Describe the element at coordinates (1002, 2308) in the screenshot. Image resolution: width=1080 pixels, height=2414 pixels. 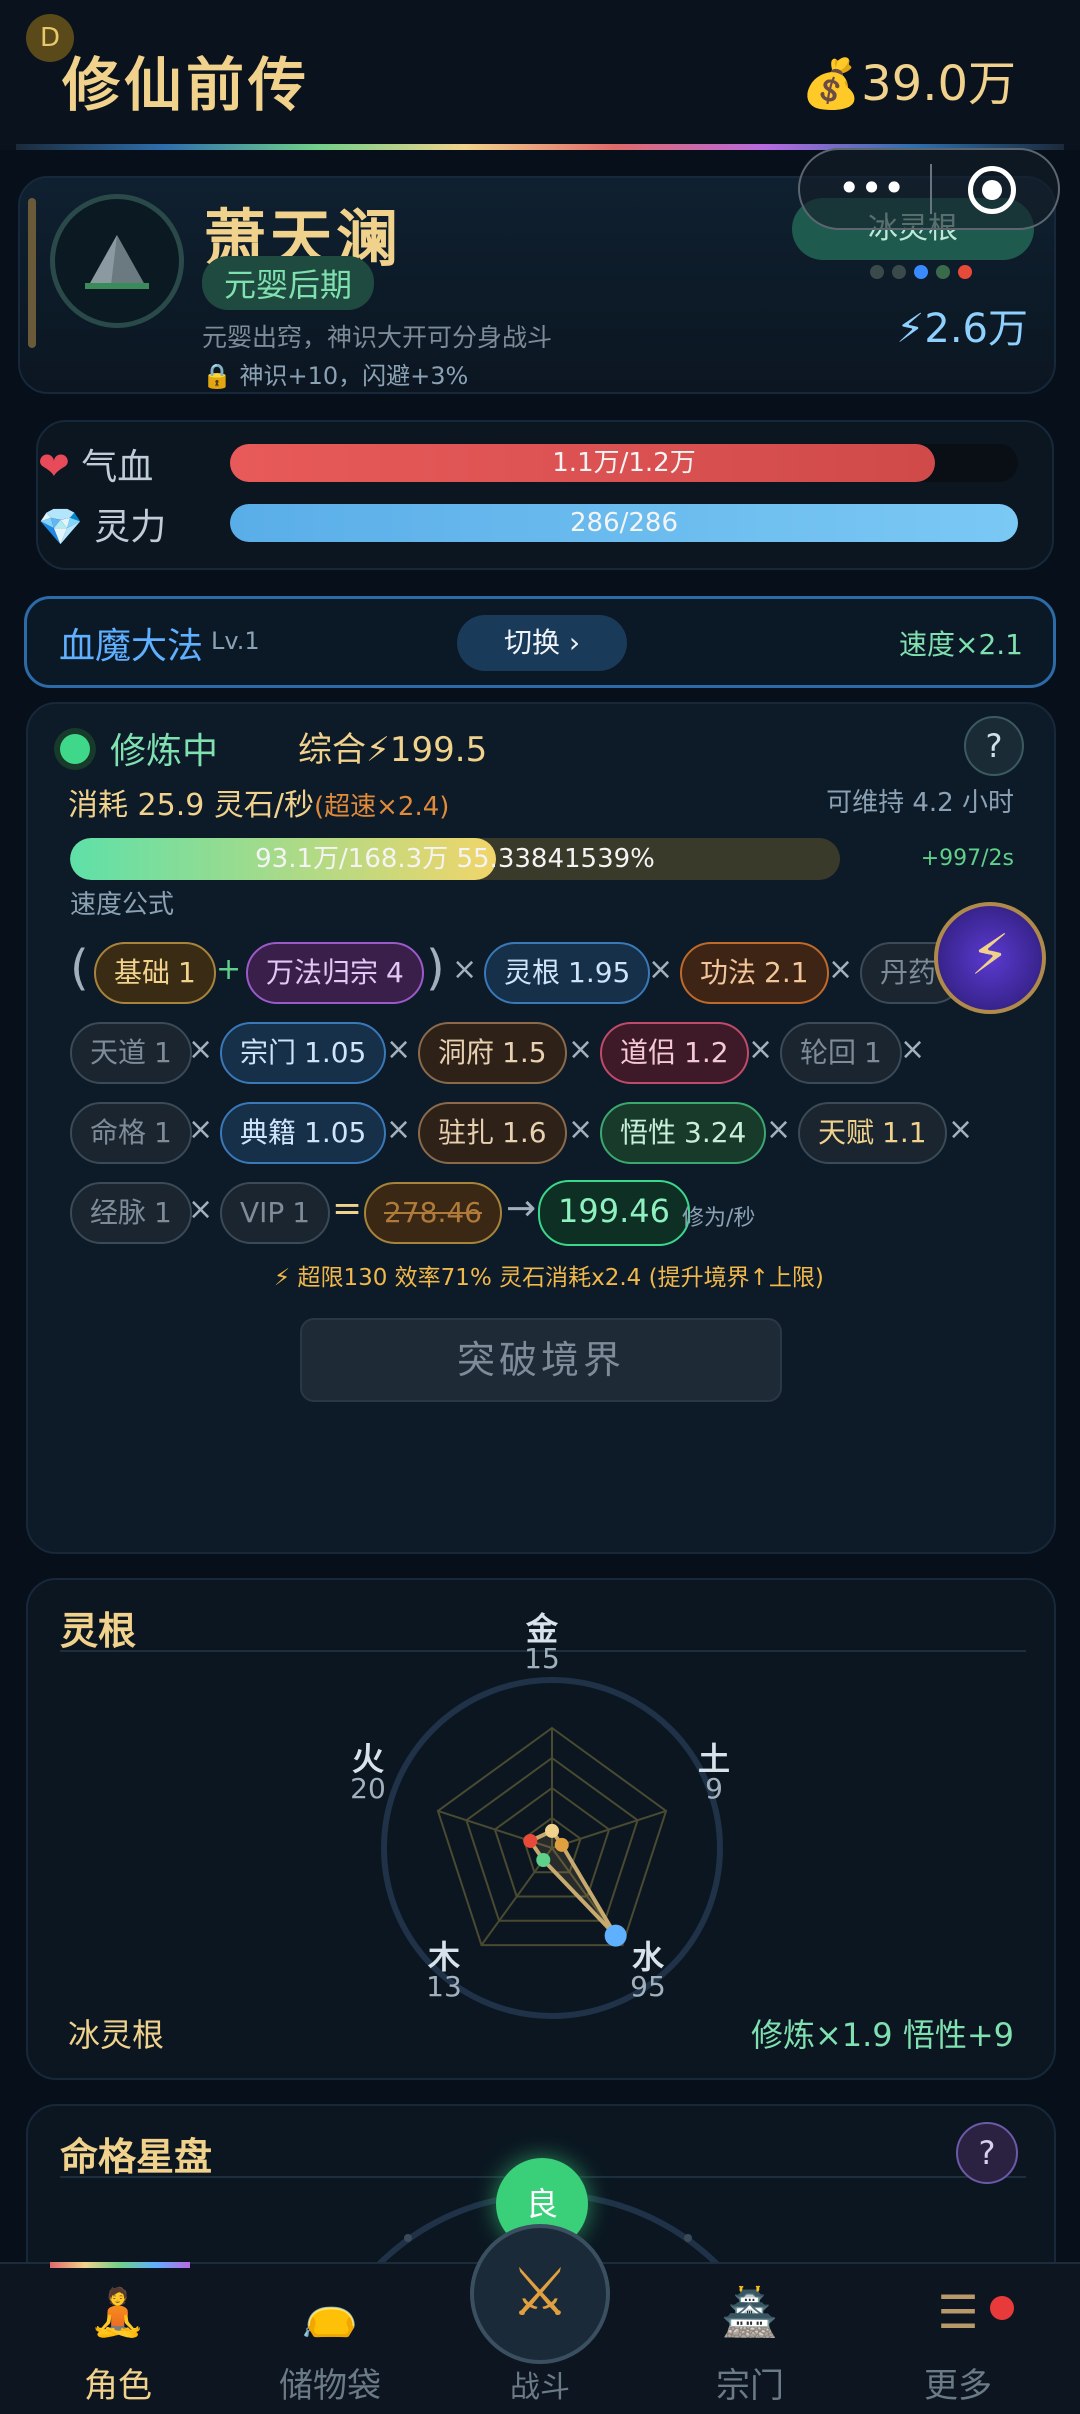
I see `notification-dot` at that location.